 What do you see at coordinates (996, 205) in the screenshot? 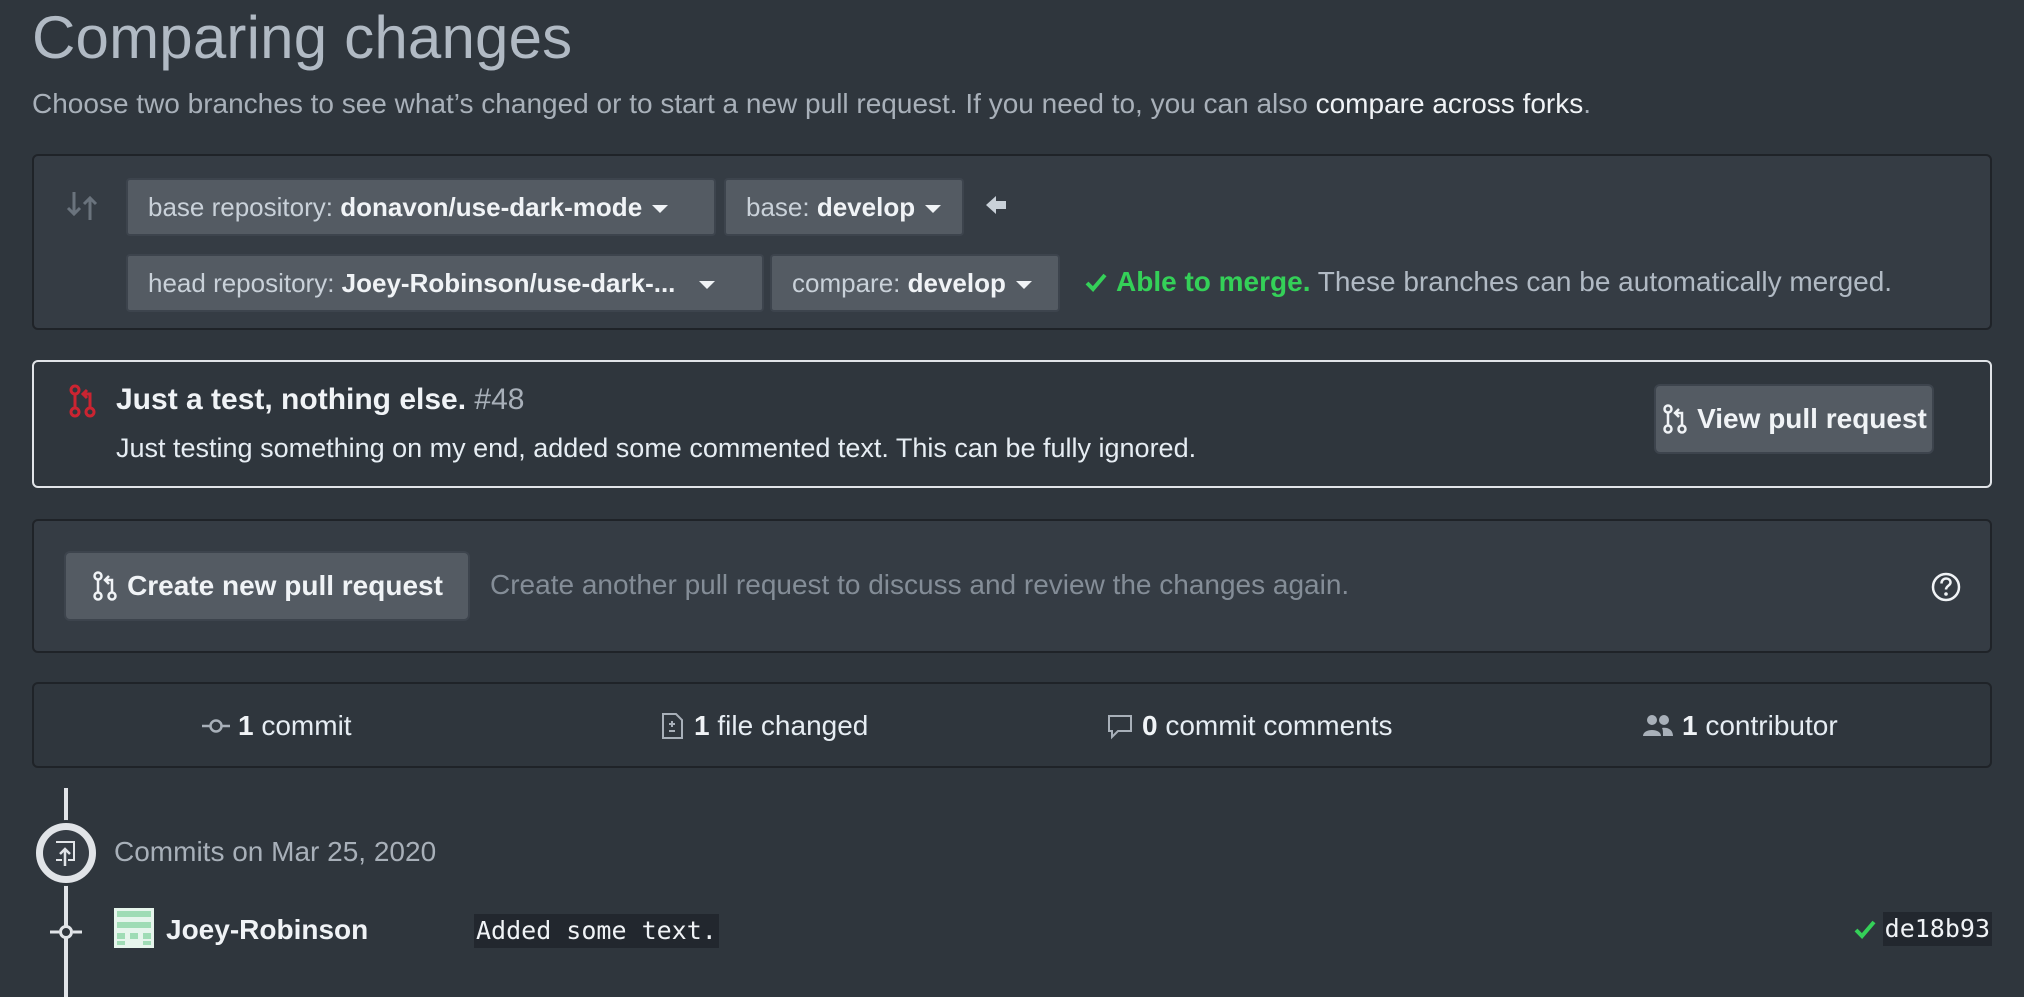
I see `arrow-left-icon` at bounding box center [996, 205].